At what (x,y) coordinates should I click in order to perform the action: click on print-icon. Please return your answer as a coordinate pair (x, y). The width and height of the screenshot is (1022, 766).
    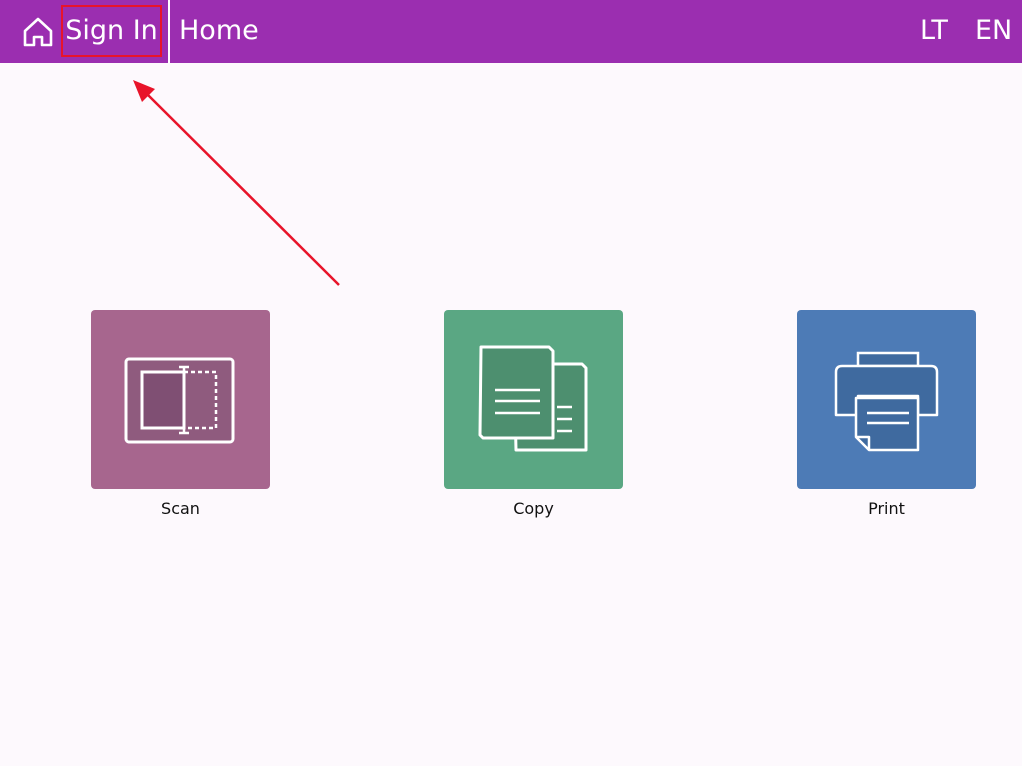
    Looking at the image, I should click on (886, 401).